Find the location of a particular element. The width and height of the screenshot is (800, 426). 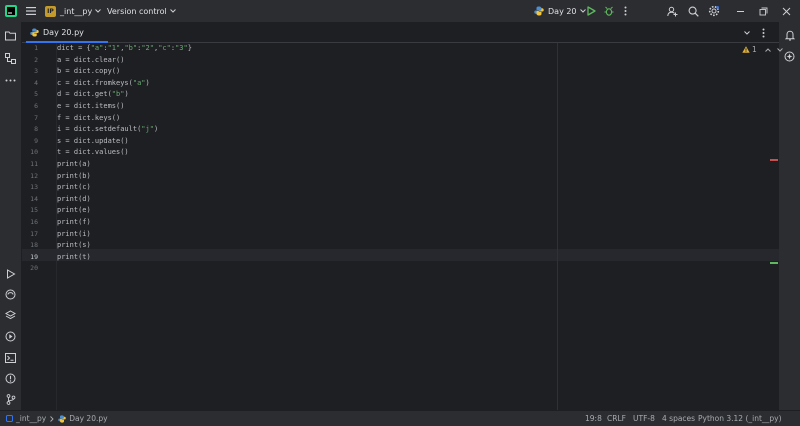

python-packages-icon is located at coordinates (10, 294).